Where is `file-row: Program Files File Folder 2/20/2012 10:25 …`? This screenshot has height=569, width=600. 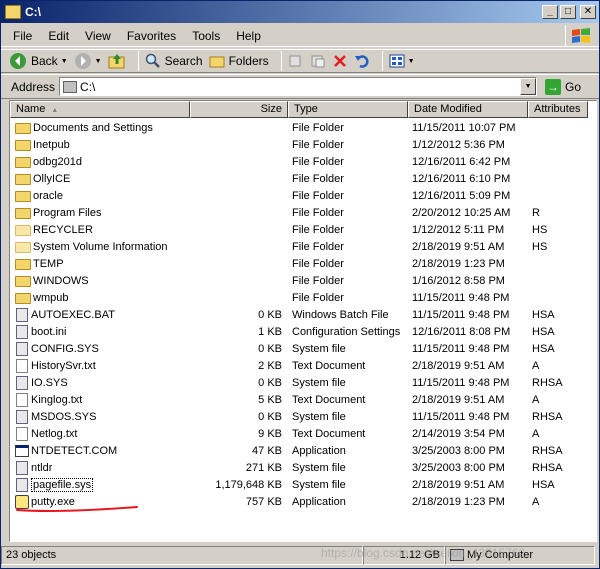
file-row: Program Files File Folder 2/20/2012 10:25 … is located at coordinates (303, 212).